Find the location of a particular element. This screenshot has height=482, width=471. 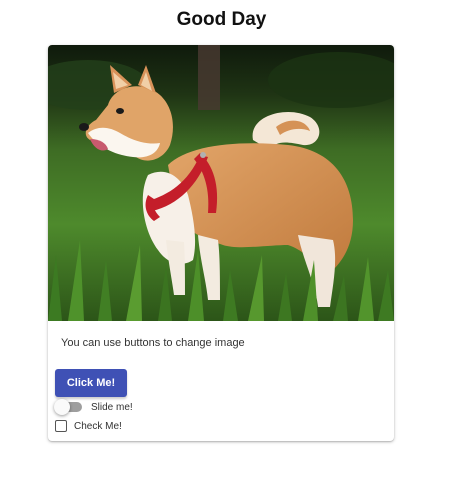

slide-toggle: Slide me! is located at coordinates (93, 407).